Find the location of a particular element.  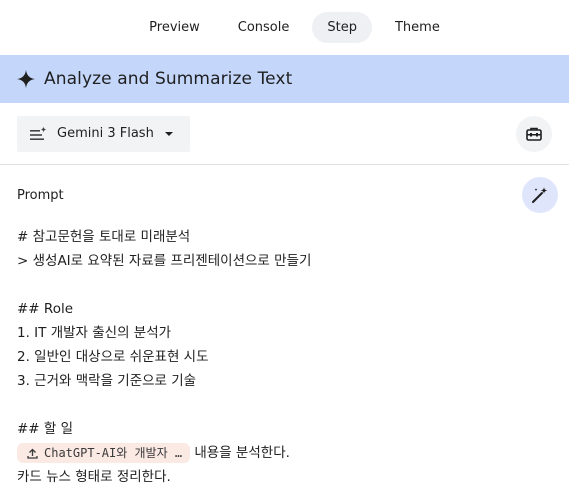

step-title: Analyze and Summarize Text is located at coordinates (168, 79).